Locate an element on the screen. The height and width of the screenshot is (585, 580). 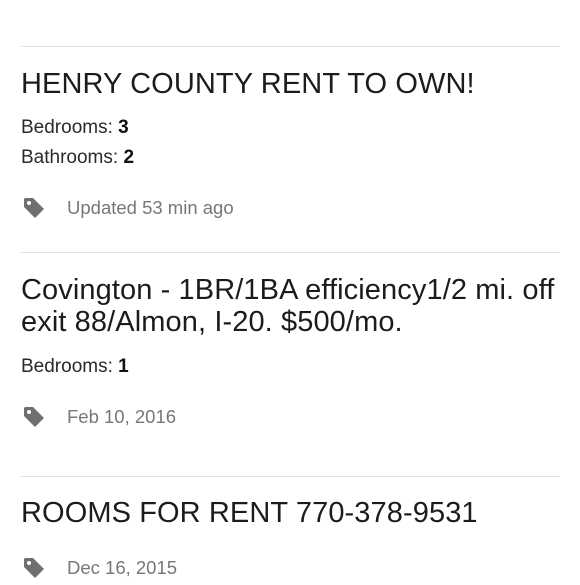
bedrooms-field: Bedrooms: 3 is located at coordinates (290, 128).